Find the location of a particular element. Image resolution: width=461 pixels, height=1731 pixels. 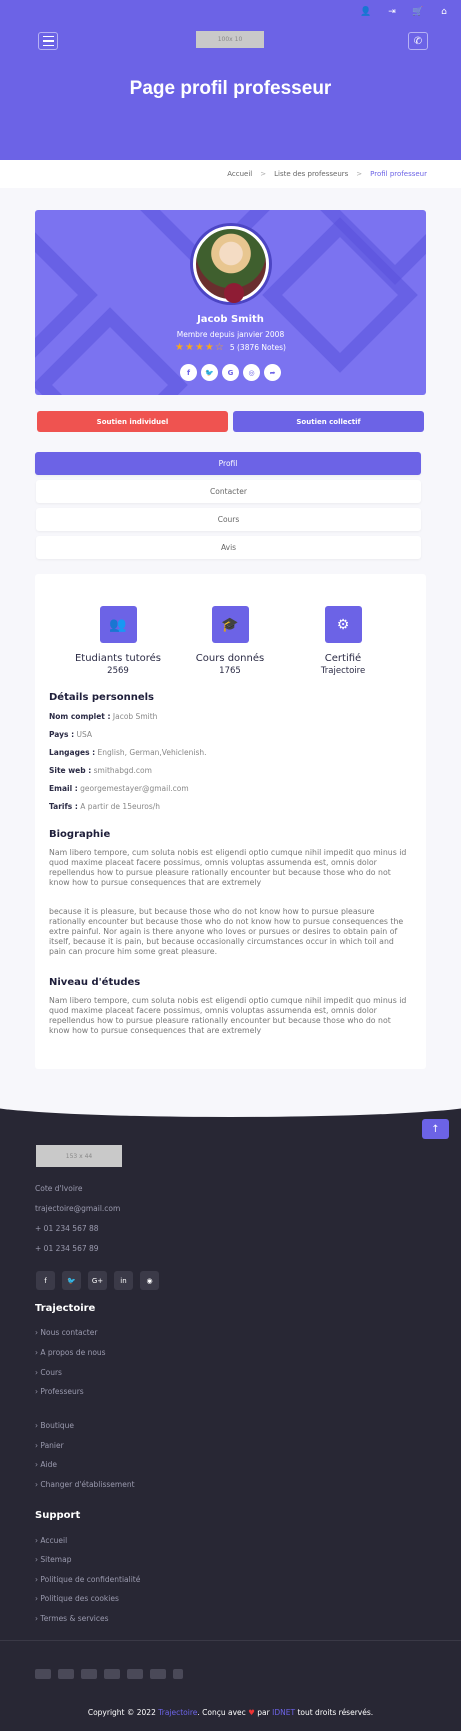

details-title: Détails personnels is located at coordinates (101, 697).